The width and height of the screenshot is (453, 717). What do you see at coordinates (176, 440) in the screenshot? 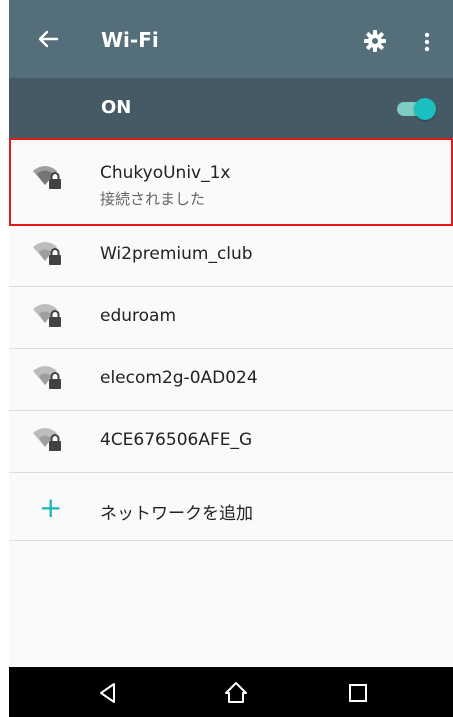
I see `network-name: 4CE676506AFE_G` at bounding box center [176, 440].